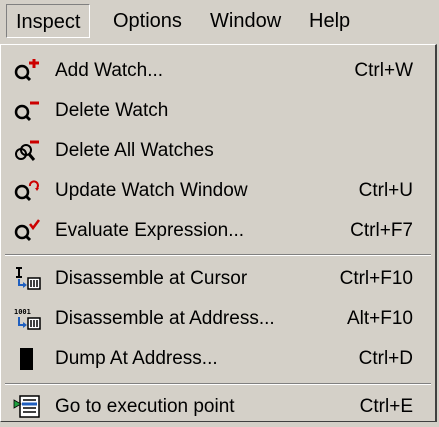 This screenshot has width=439, height=427. Describe the element at coordinates (385, 190) in the screenshot. I see `menu-item-shortcut: Ctrl+U` at that location.